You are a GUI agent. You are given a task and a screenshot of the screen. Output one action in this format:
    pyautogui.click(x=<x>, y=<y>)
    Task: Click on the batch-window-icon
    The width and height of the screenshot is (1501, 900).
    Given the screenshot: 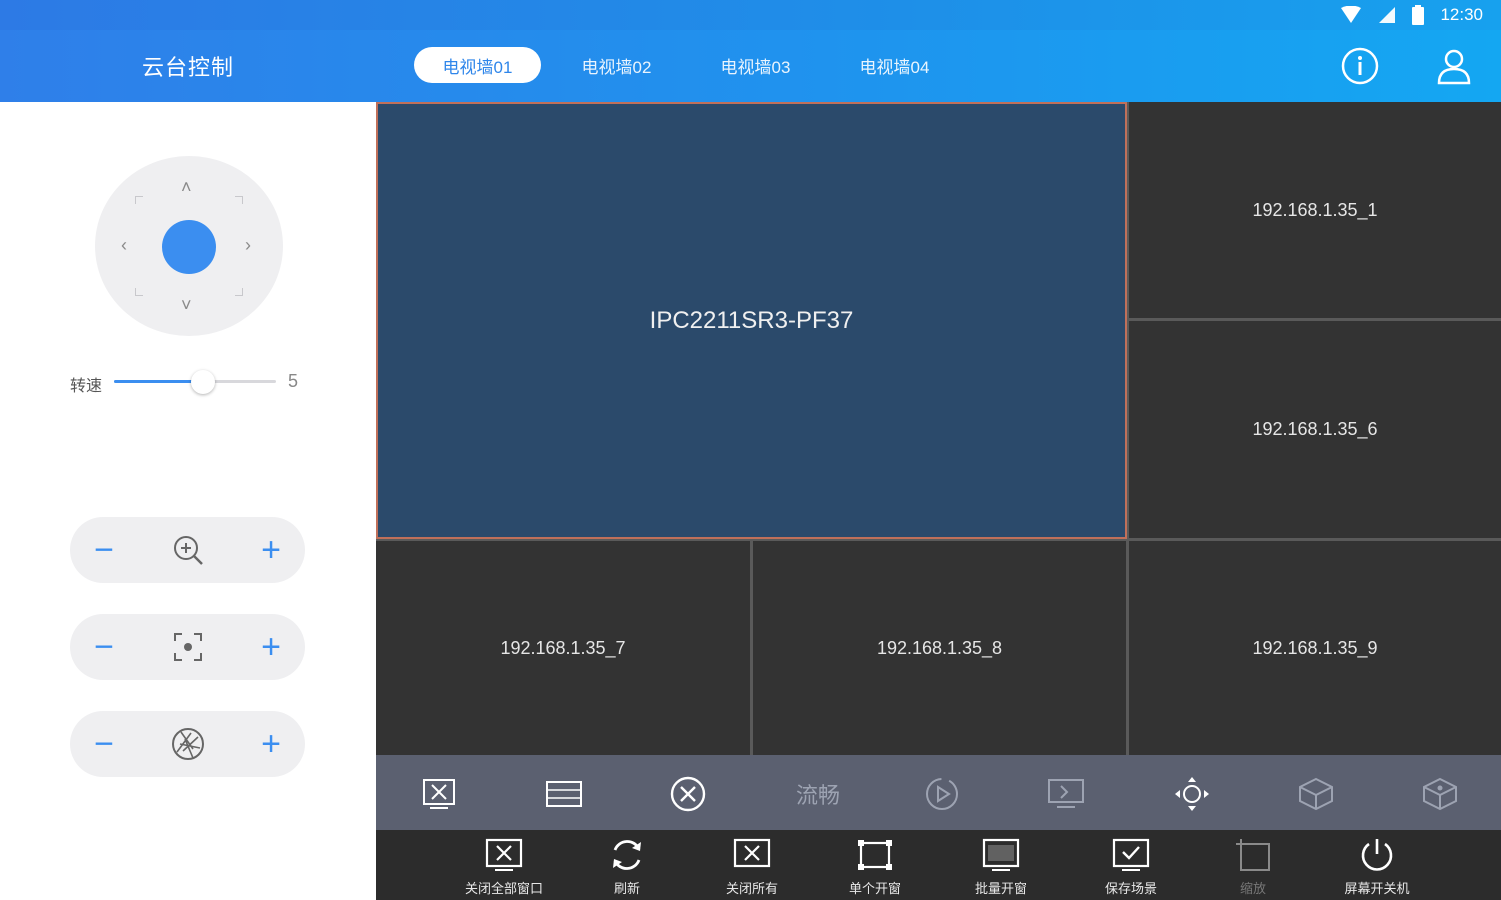 What is the action you would take?
    pyautogui.click(x=1001, y=855)
    